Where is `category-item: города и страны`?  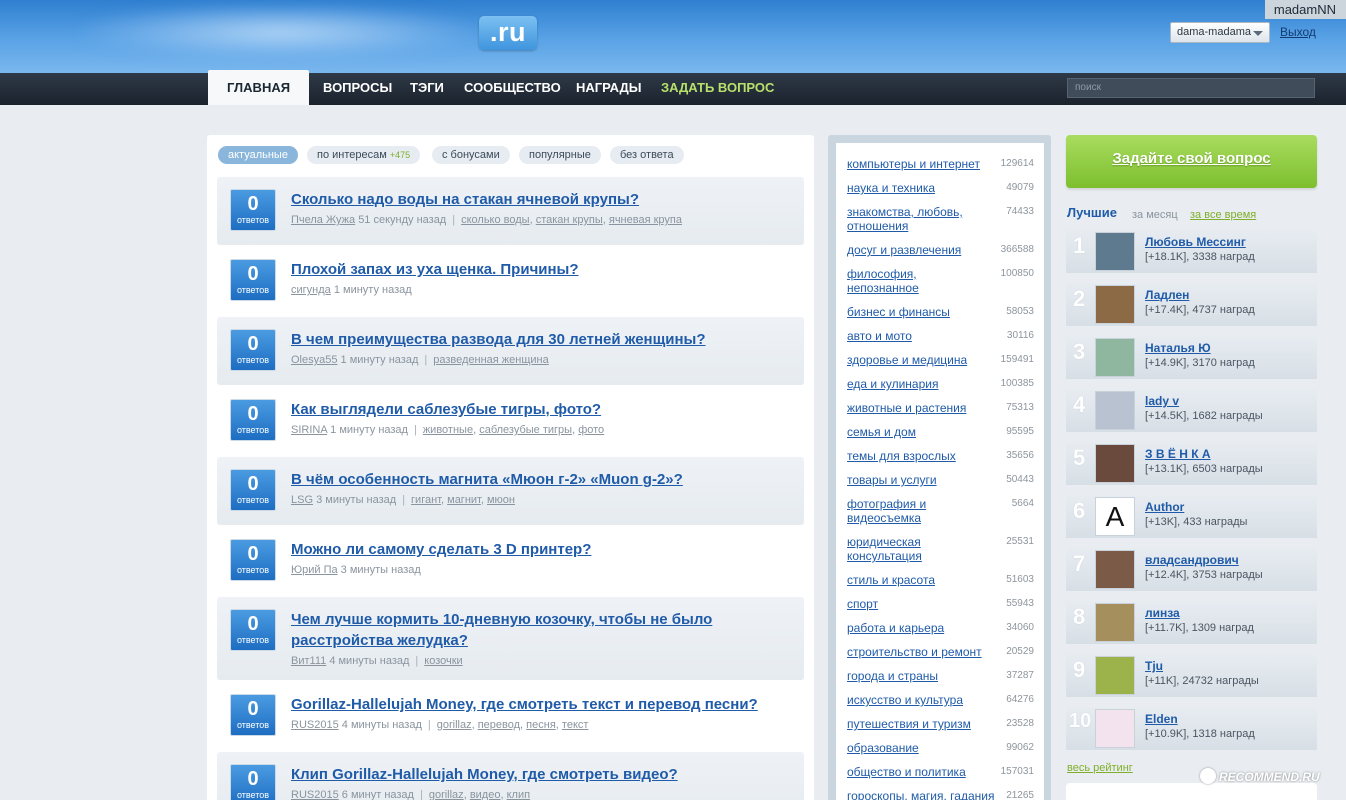 category-item: города и страны is located at coordinates (927, 676).